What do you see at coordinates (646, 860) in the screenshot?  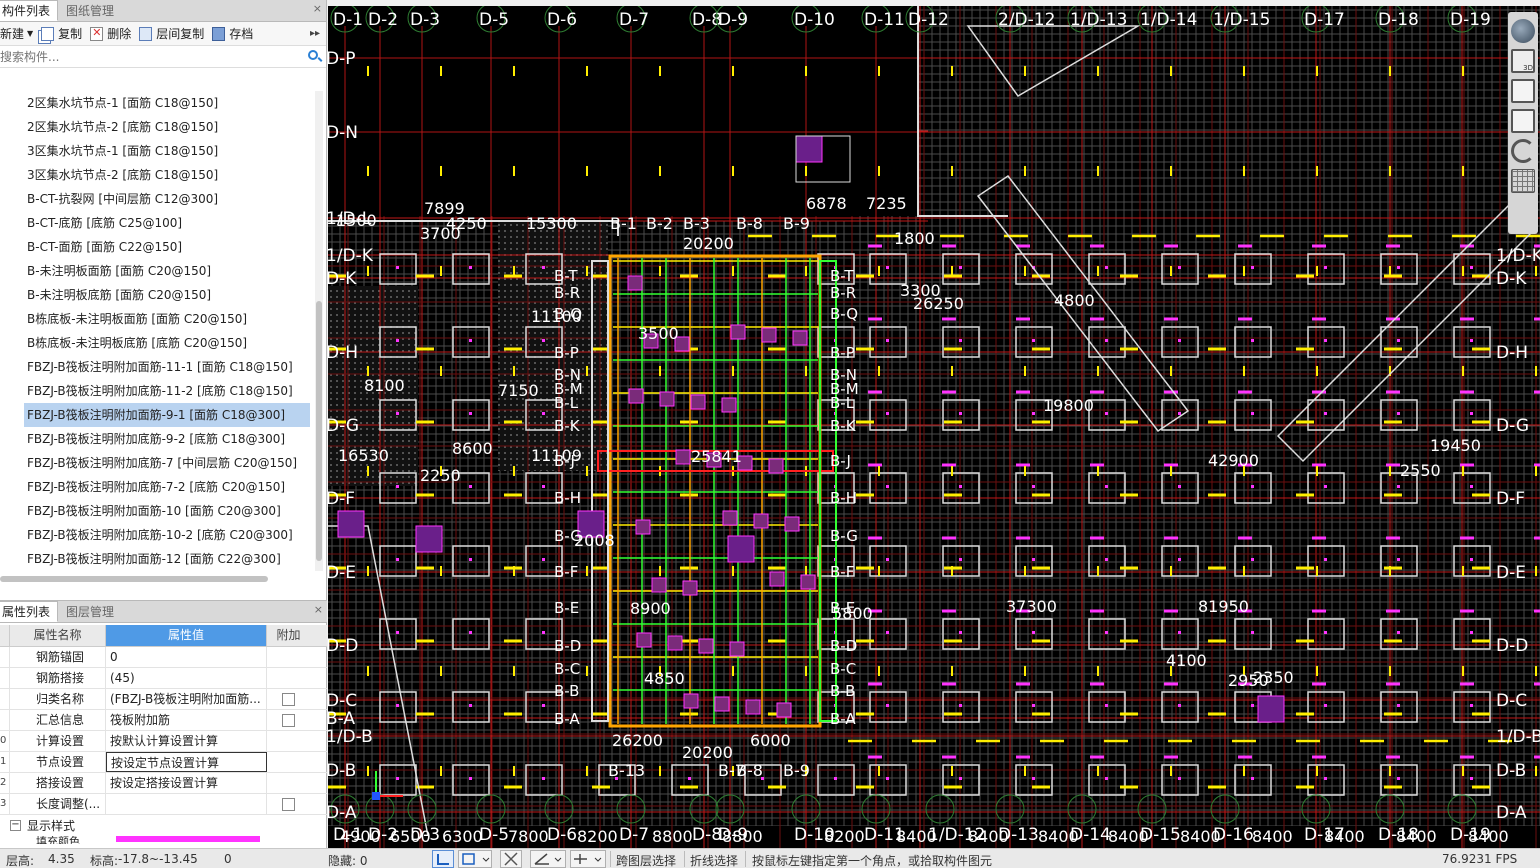 I see `cross-layer-select: 跨图层选择` at bounding box center [646, 860].